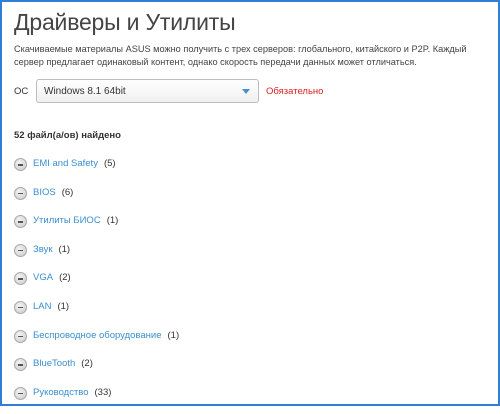 The image size is (500, 414). Describe the element at coordinates (96, 257) in the screenshot. I see `list-item: Звук (1)` at that location.